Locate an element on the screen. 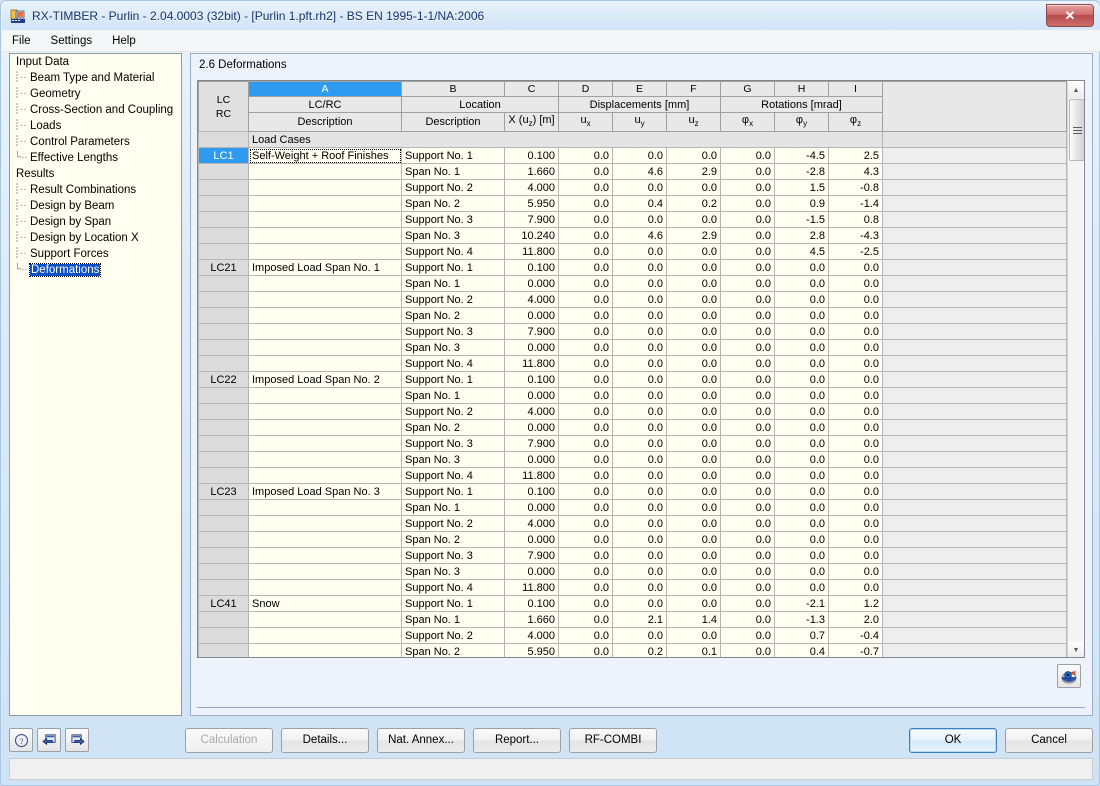 The width and height of the screenshot is (1100, 786). previous-page-button is located at coordinates (49, 740).